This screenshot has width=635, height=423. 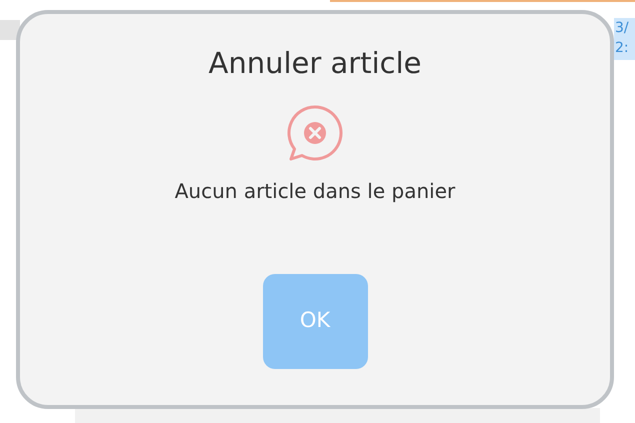 I want to click on dialog-title: Annuler article, so click(x=315, y=63).